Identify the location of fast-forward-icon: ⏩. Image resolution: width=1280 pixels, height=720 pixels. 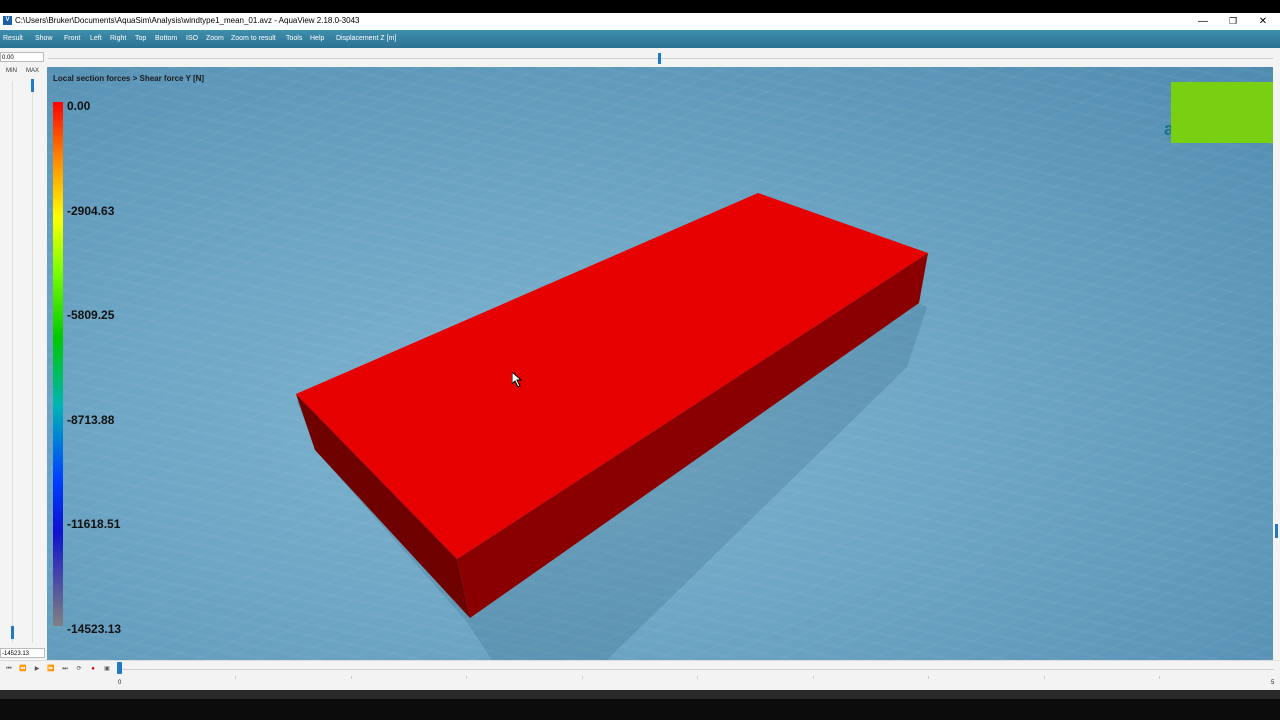
(51, 669).